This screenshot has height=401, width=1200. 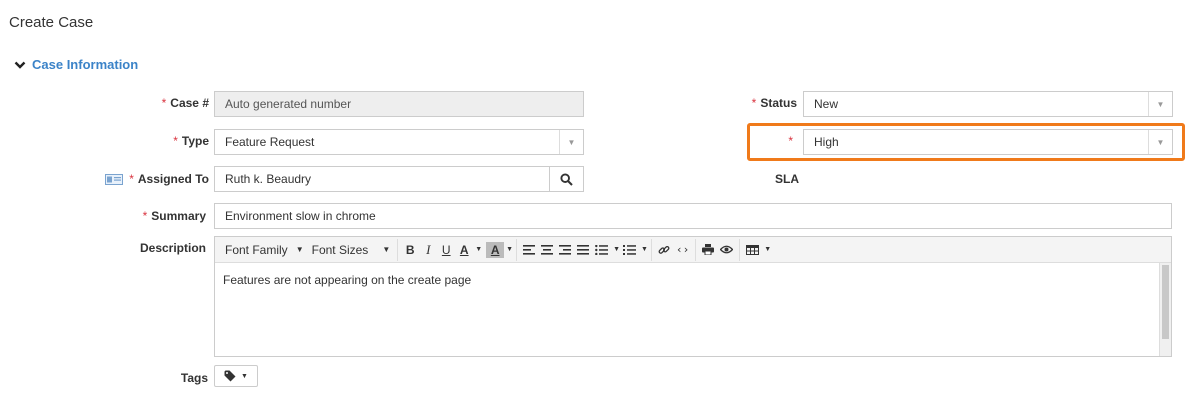 What do you see at coordinates (966, 142) in the screenshot?
I see `highlight-box` at bounding box center [966, 142].